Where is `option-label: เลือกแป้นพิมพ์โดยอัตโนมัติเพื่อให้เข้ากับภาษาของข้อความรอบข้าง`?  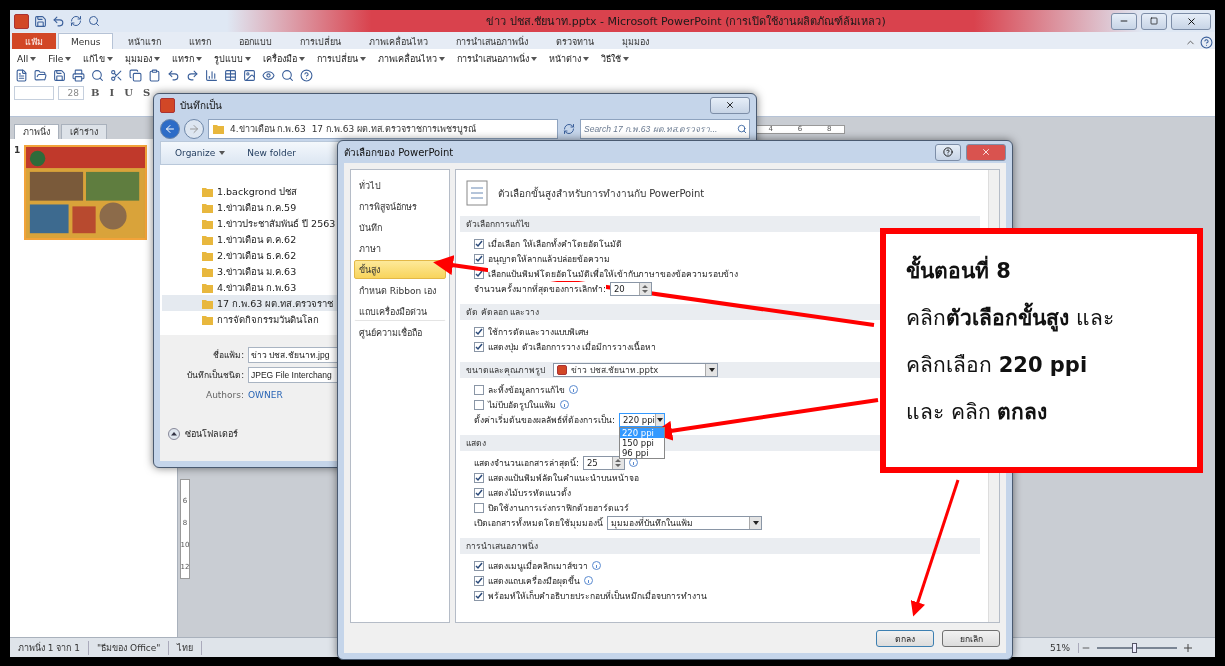
option-label: เลือกแป้นพิมพ์โดยอัตโนมัติเพื่อให้เข้ากับภาษาของข้อความรอบข้าง is located at coordinates (613, 273).